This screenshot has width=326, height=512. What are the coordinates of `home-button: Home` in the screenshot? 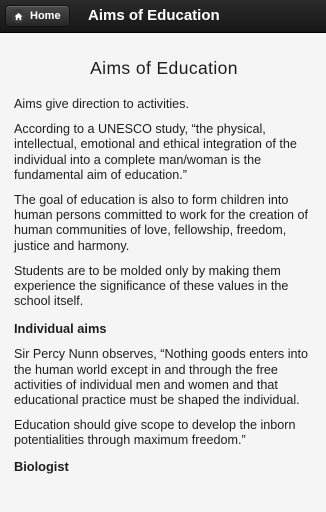 It's located at (37, 16).